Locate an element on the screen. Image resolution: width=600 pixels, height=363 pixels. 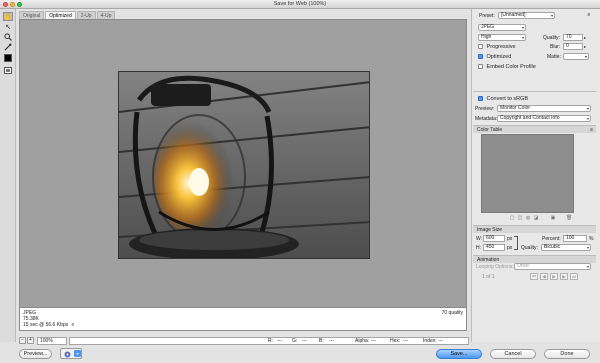
zoom-in-button: + is located at coordinates (30, 340).